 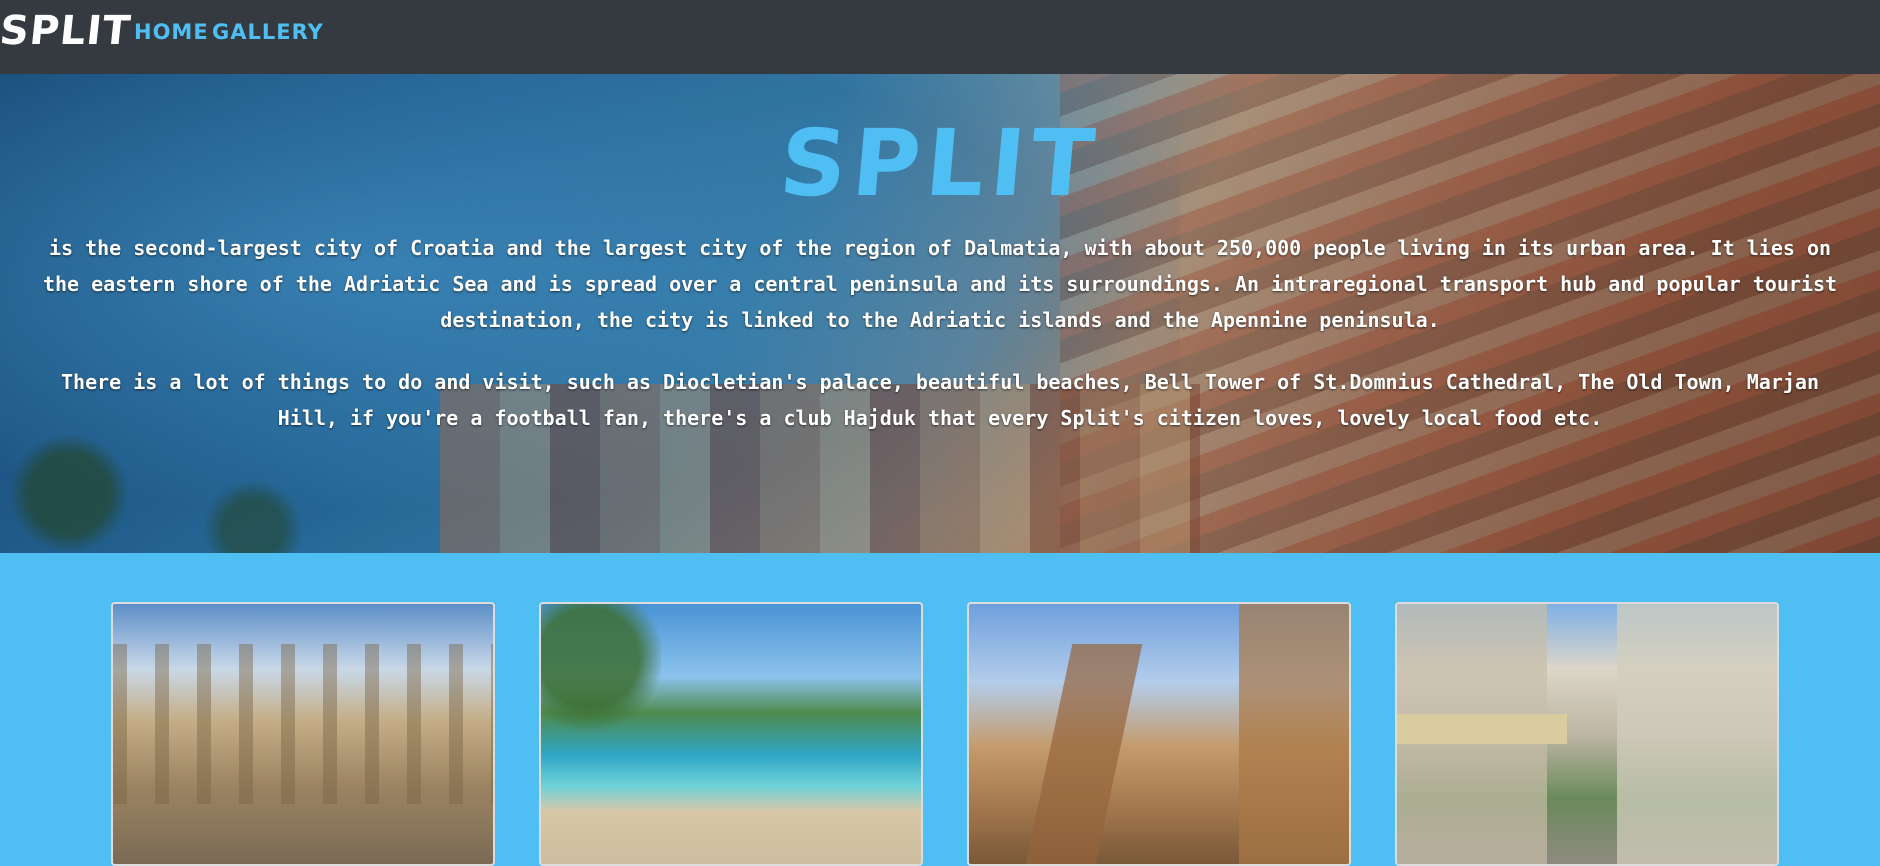 I want to click on hero-title: SPLIT, so click(x=940, y=163).